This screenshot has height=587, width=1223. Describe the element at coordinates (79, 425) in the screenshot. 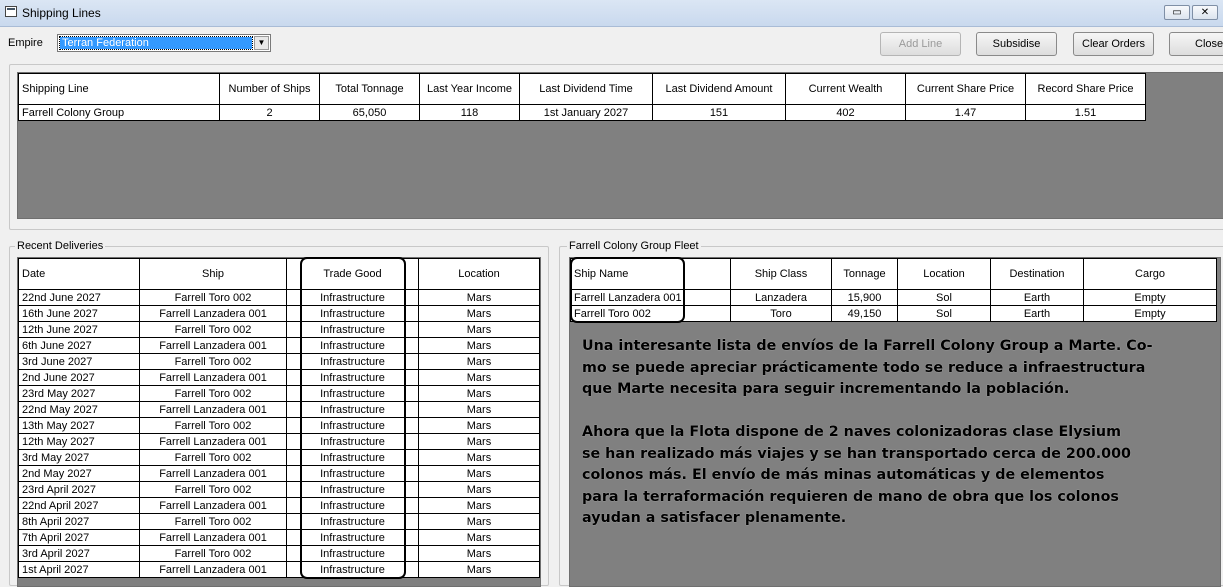

I see `table-cell: 13th May 2027` at that location.